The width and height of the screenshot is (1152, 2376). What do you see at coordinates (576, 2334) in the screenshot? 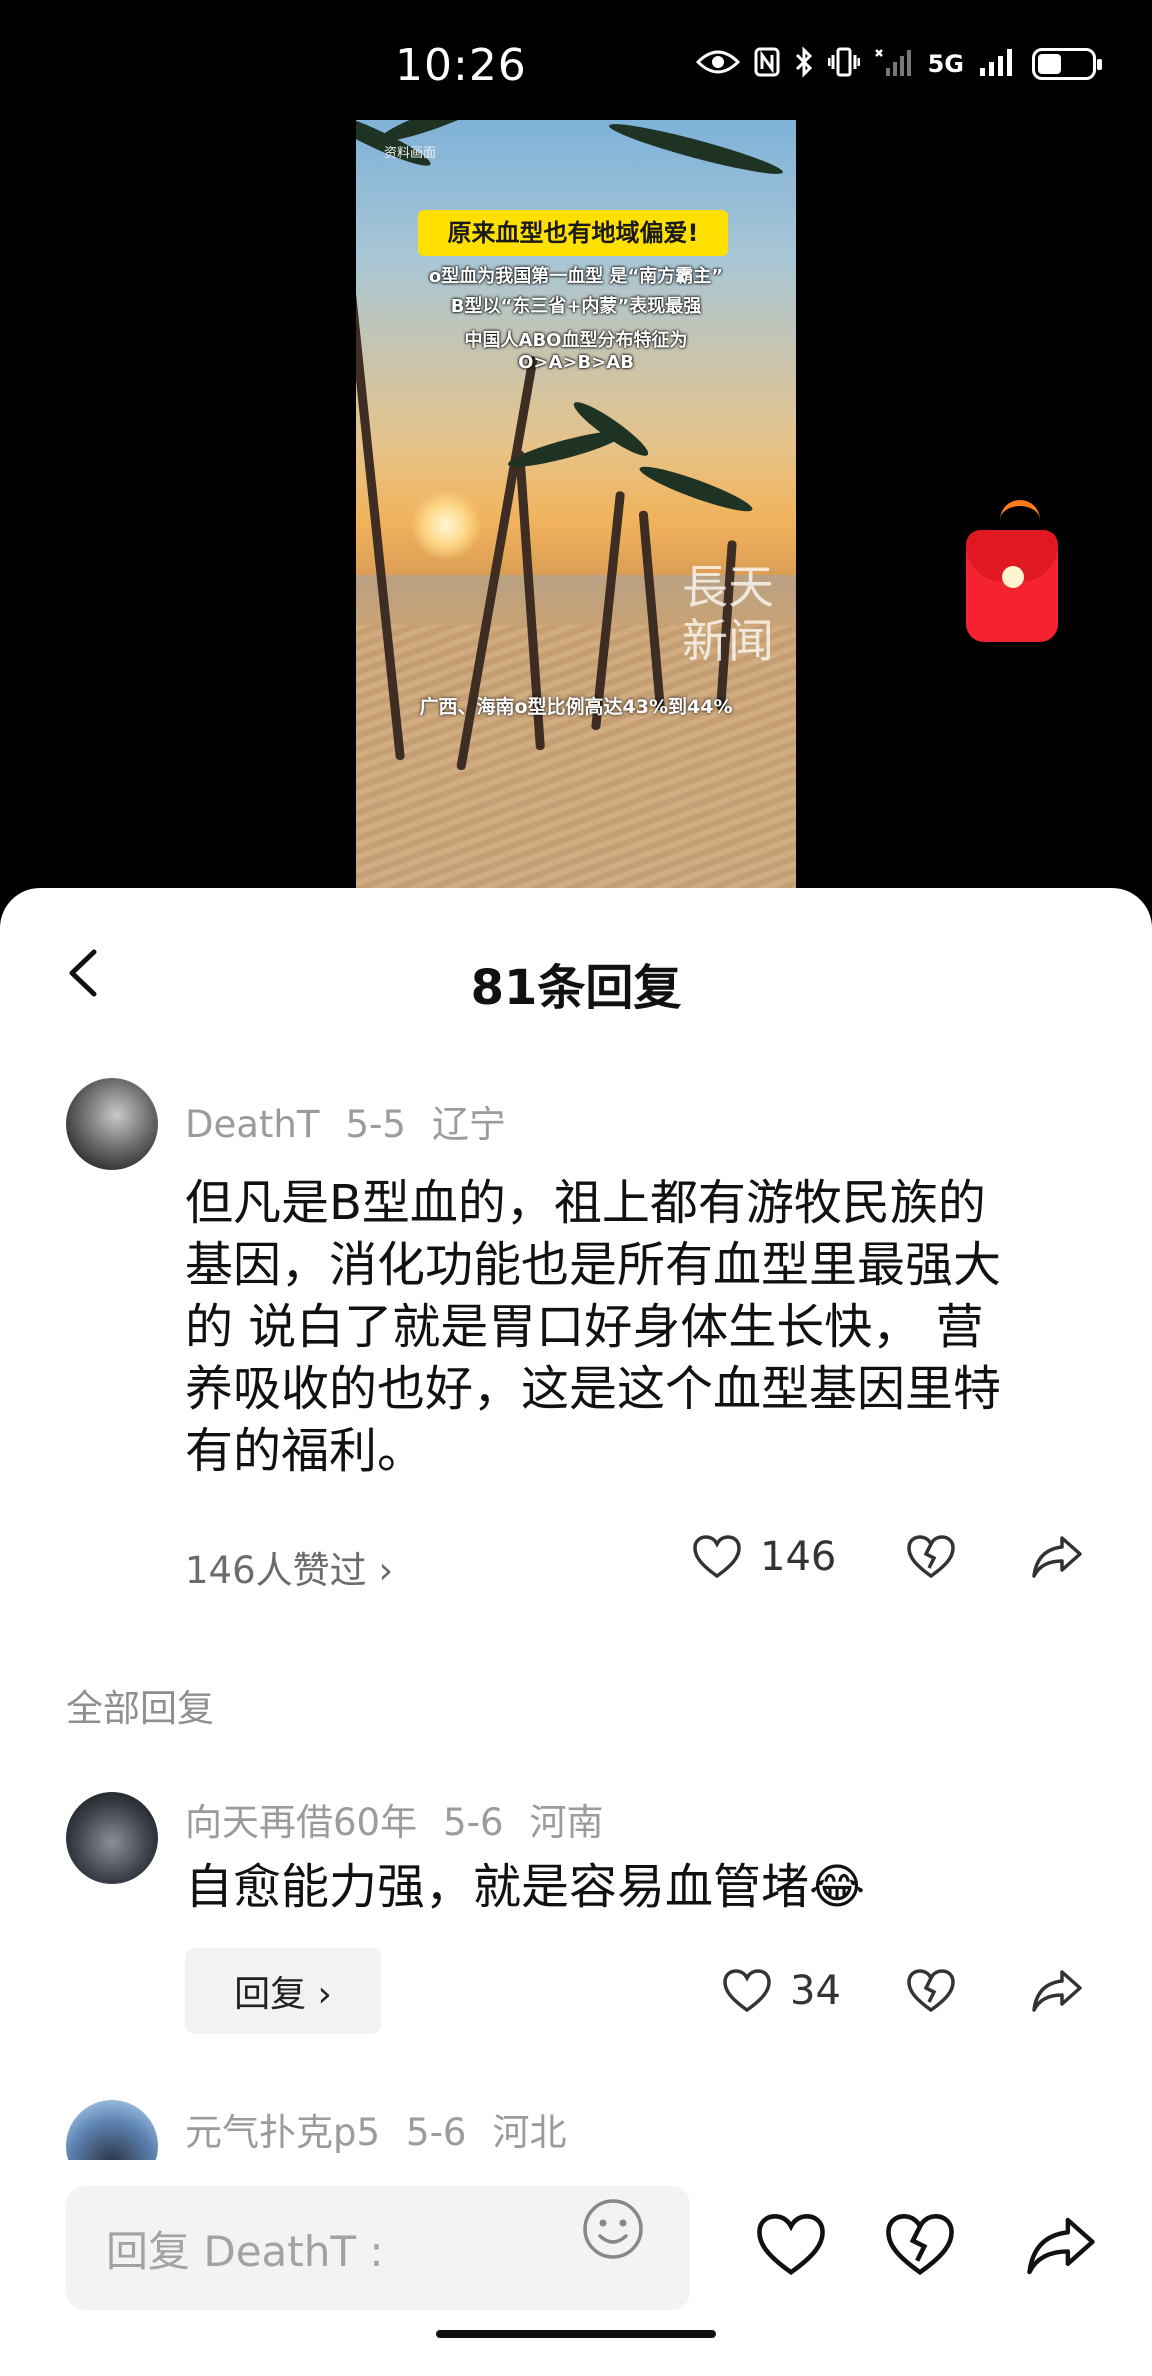
I see `home-indicator` at bounding box center [576, 2334].